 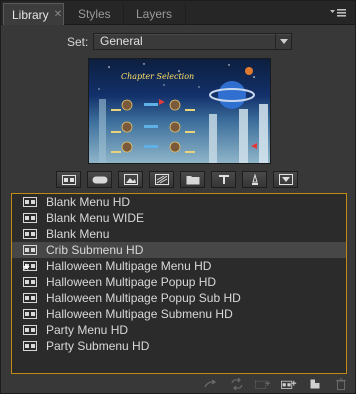 I want to click on list-item-label: Blank Menu HD, so click(x=88, y=202).